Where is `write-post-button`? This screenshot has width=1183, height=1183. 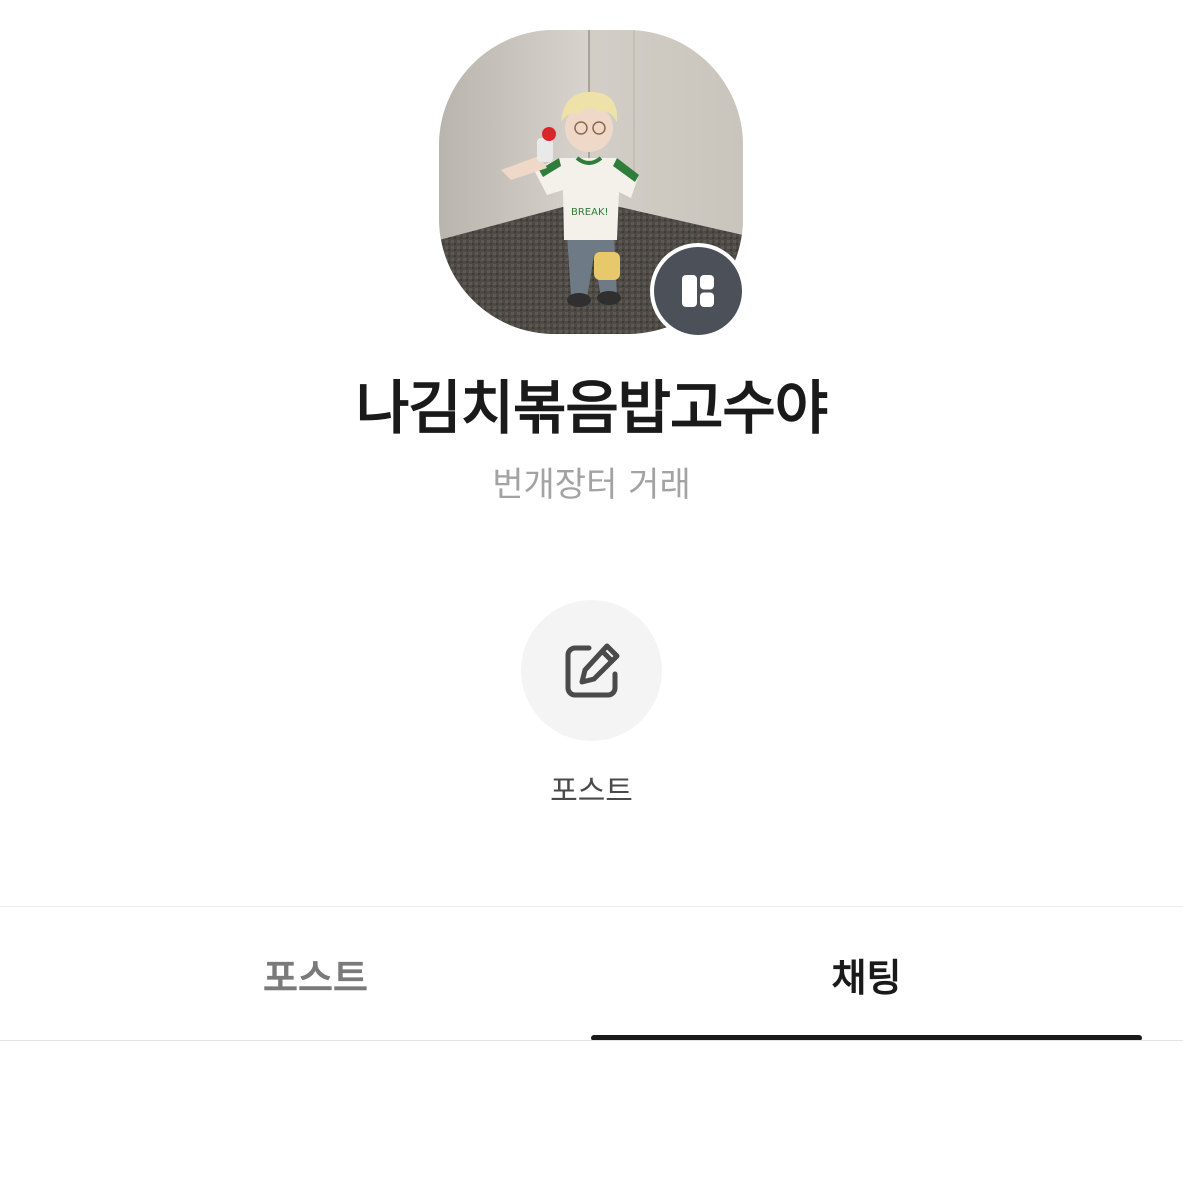
write-post-button is located at coordinates (591, 670).